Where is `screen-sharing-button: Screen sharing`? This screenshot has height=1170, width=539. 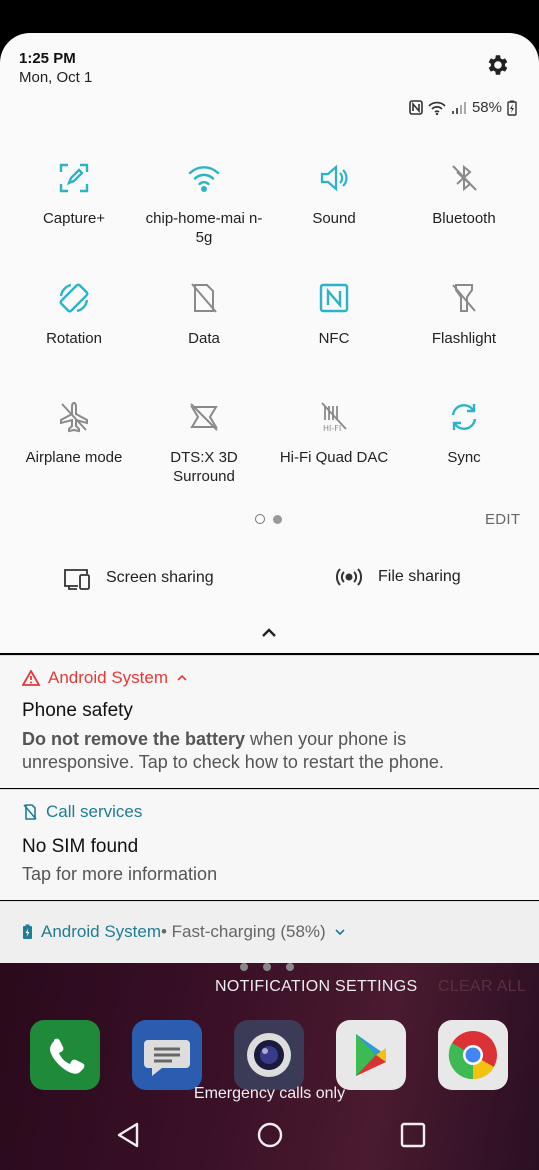 screen-sharing-button: Screen sharing is located at coordinates (138, 578).